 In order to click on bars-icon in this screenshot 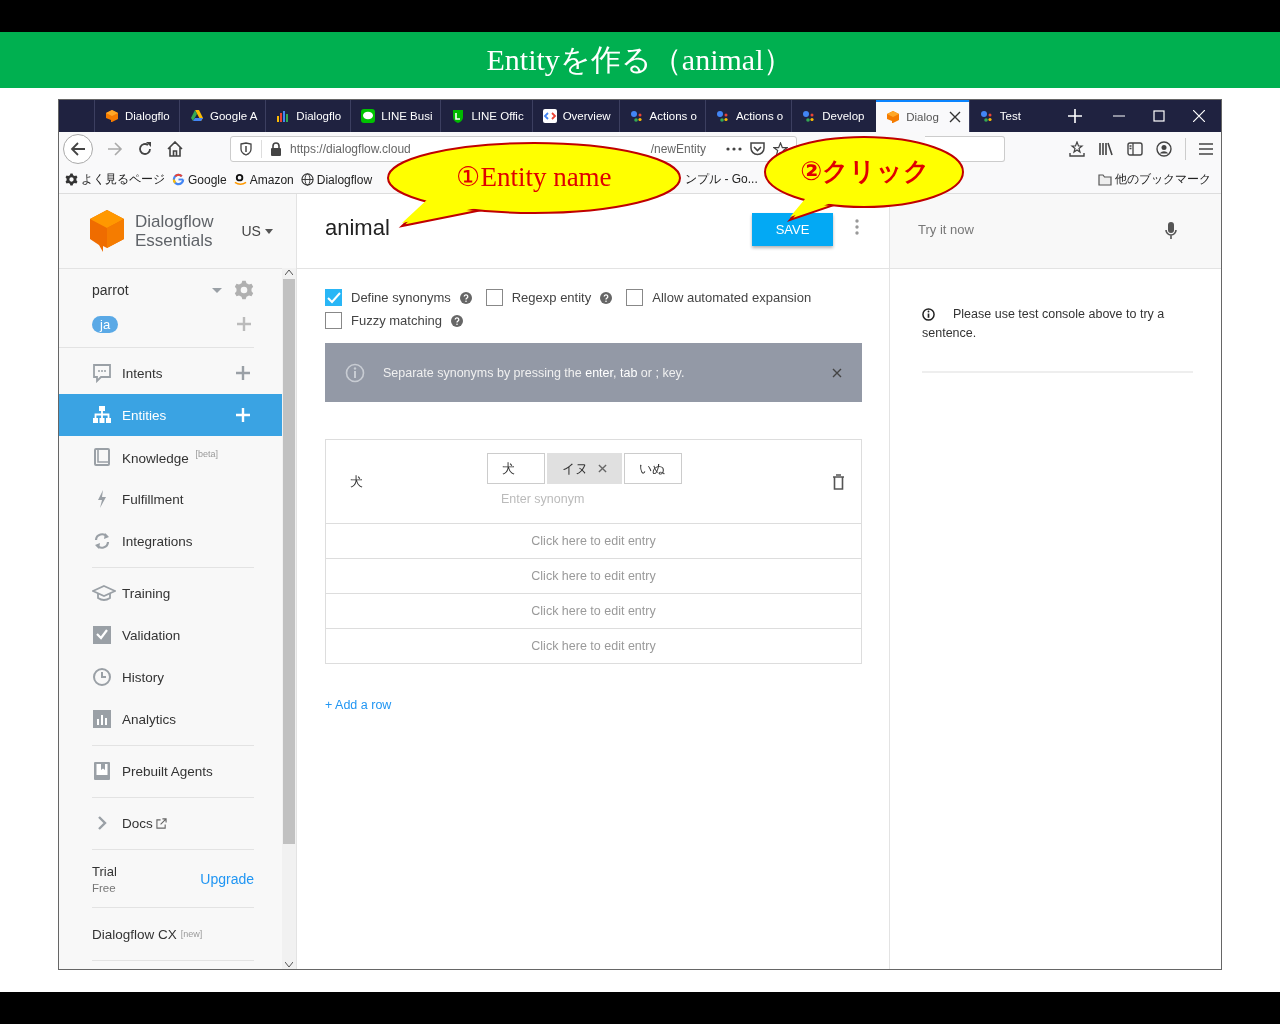, I will do `click(283, 116)`.